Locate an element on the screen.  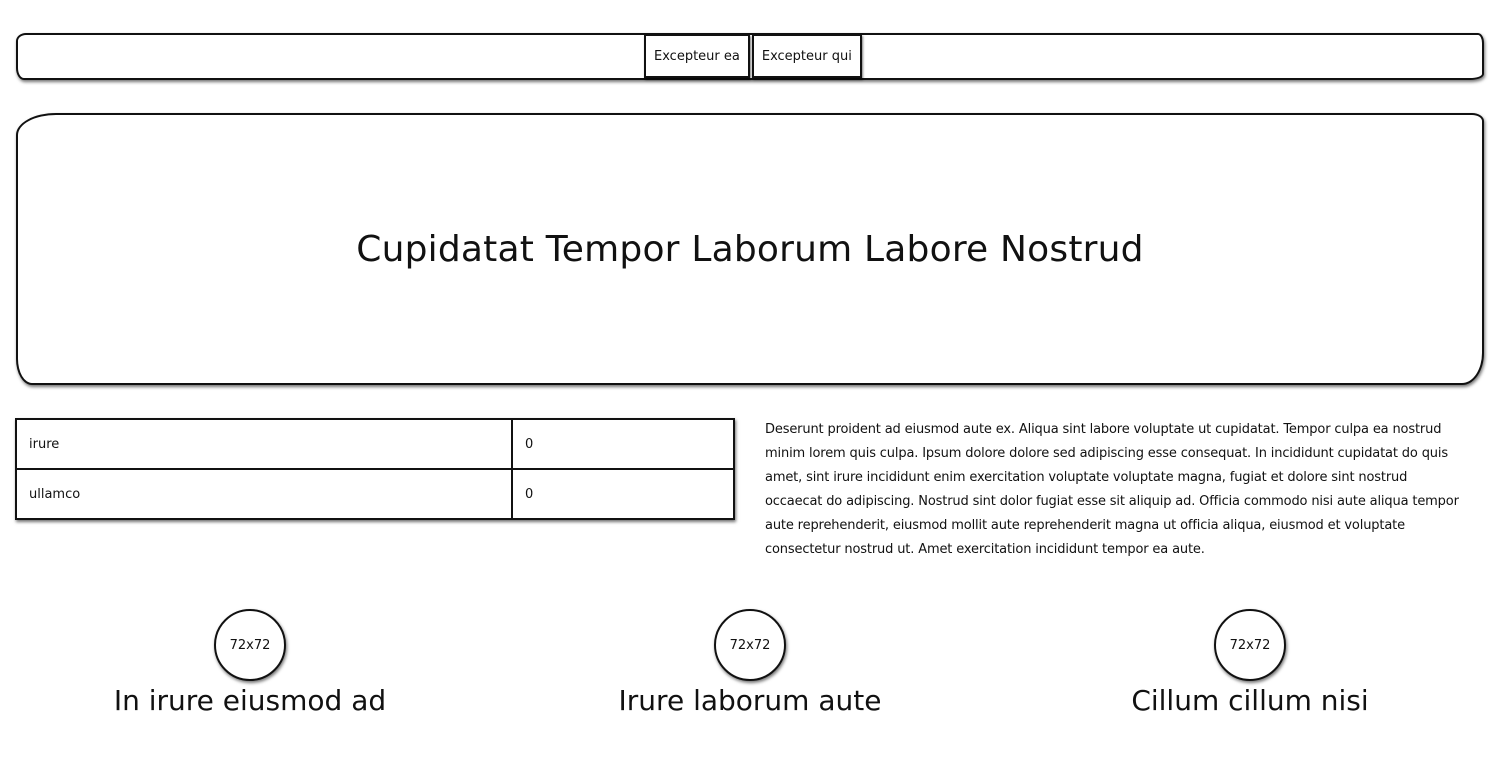
feature-title: Cillum cillum nisi is located at coordinates (1250, 700).